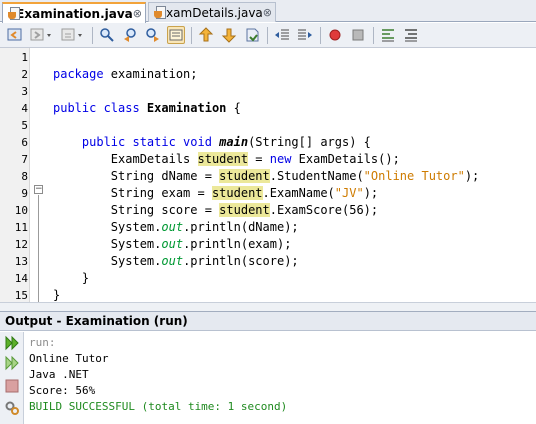  Describe the element at coordinates (24, 57) in the screenshot. I see `line-number: 1` at that location.